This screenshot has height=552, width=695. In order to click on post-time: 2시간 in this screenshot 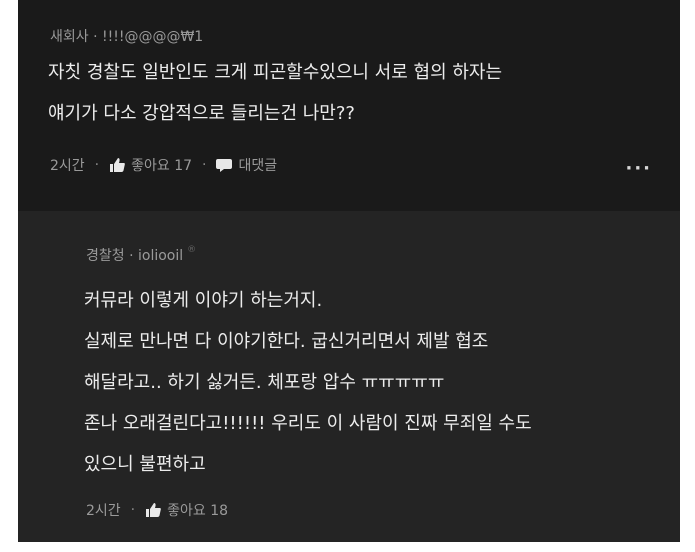, I will do `click(67, 166)`.